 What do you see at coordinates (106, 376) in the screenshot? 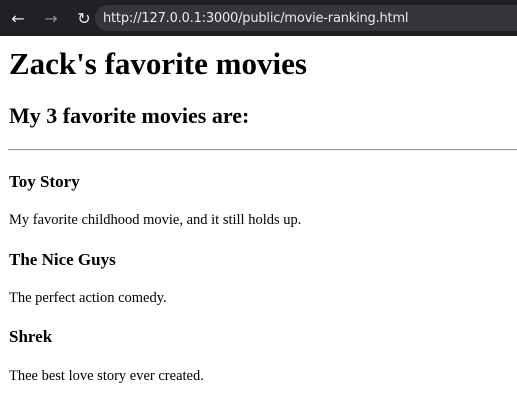
I see `movie-description: Thee best love story ever created.` at bounding box center [106, 376].